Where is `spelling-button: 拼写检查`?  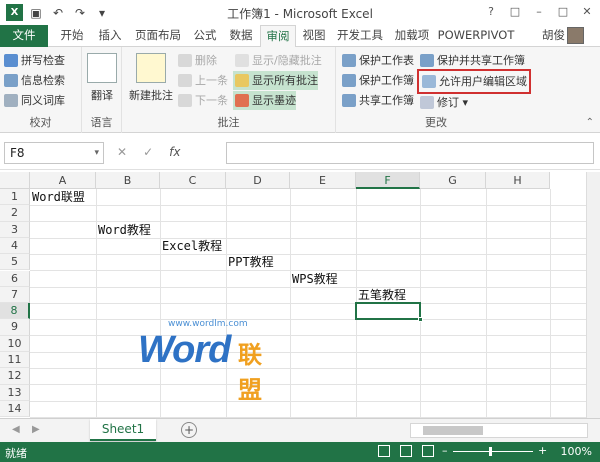
spelling-button: 拼写检查 is located at coordinates (33, 60).